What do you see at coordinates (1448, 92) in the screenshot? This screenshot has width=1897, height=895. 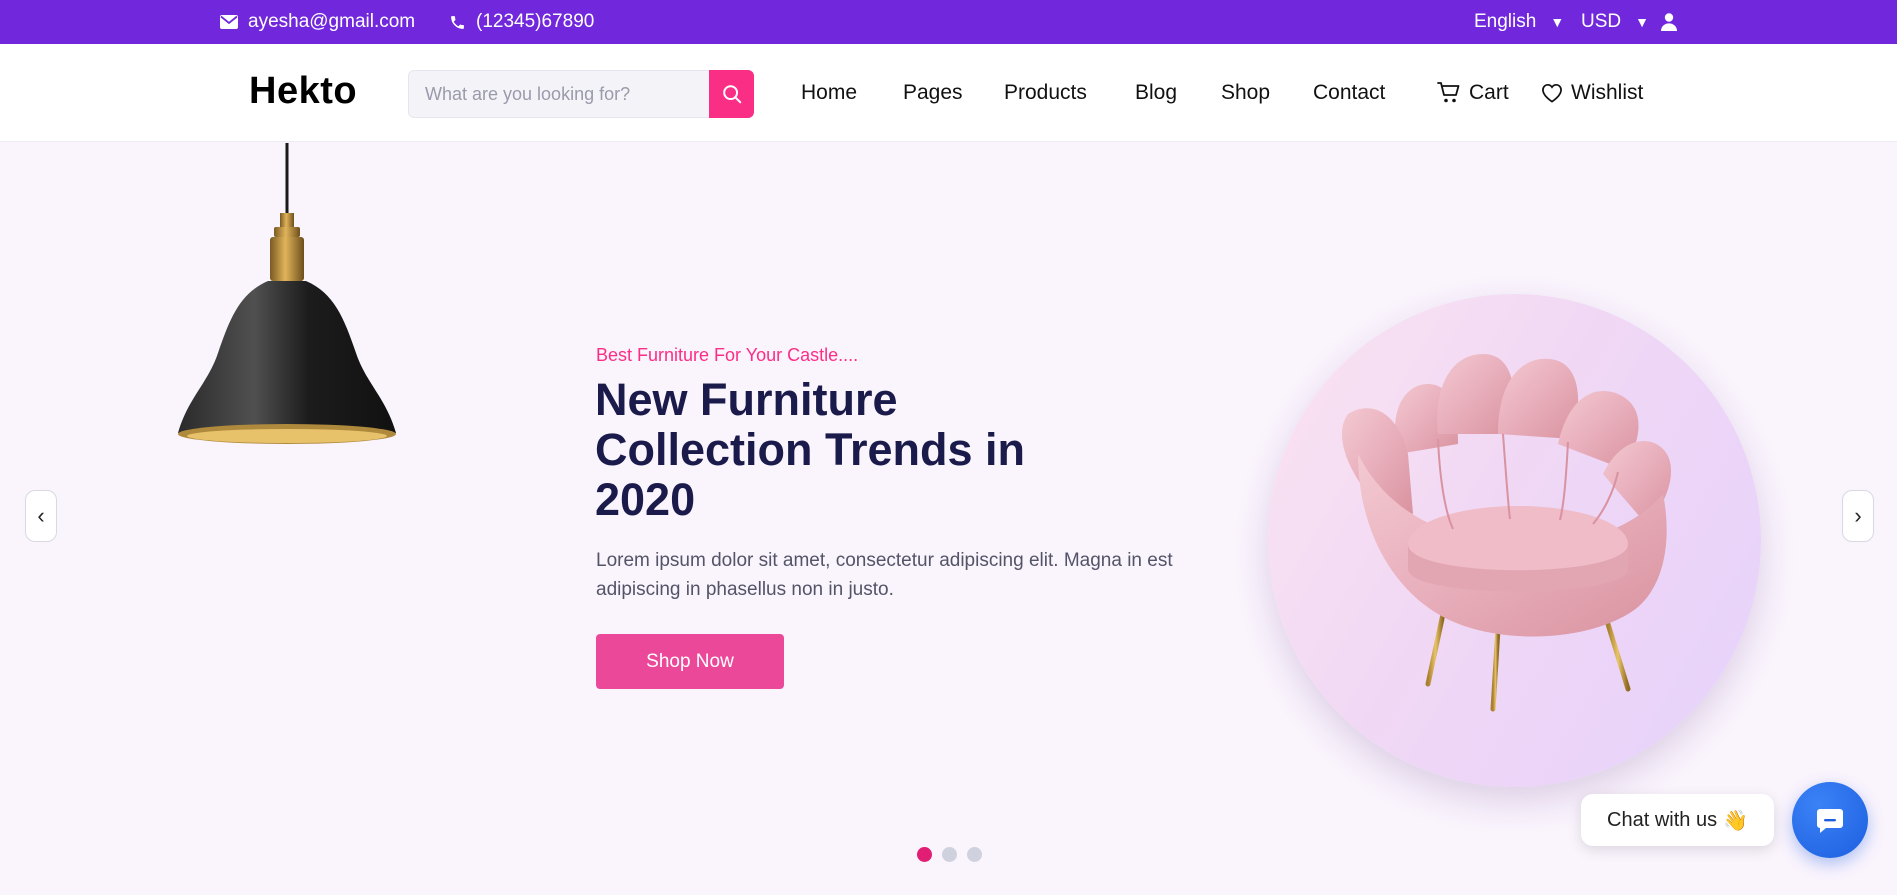 I see `cart-icon` at bounding box center [1448, 92].